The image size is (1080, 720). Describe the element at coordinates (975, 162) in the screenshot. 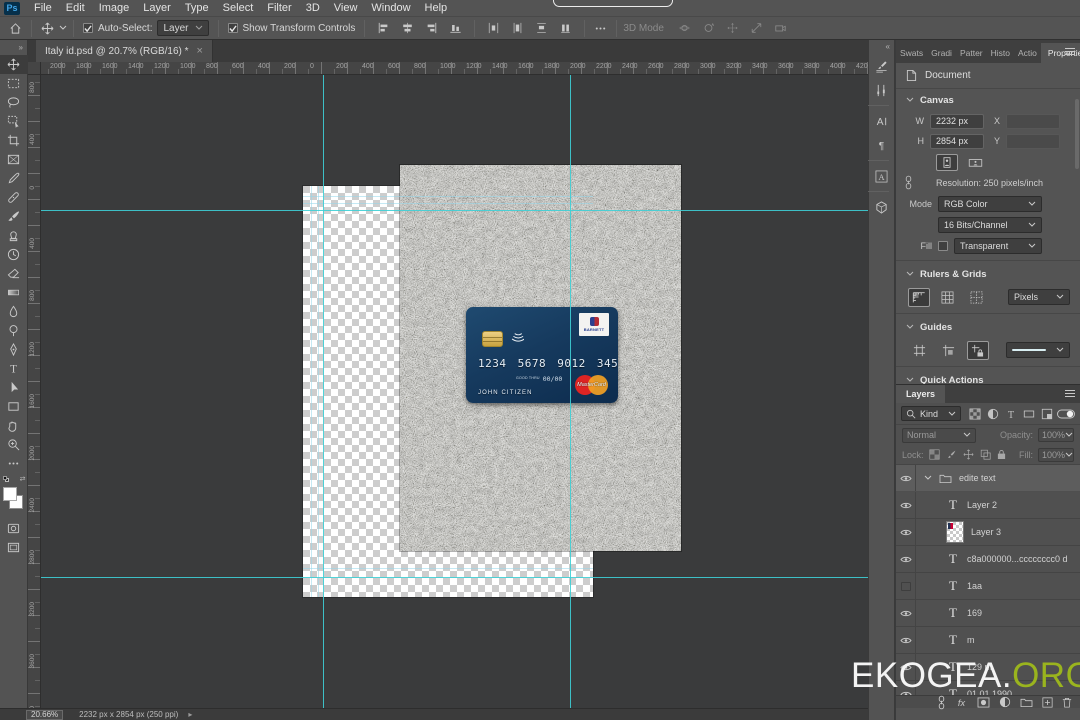

I see `landscape-orientation-button` at that location.